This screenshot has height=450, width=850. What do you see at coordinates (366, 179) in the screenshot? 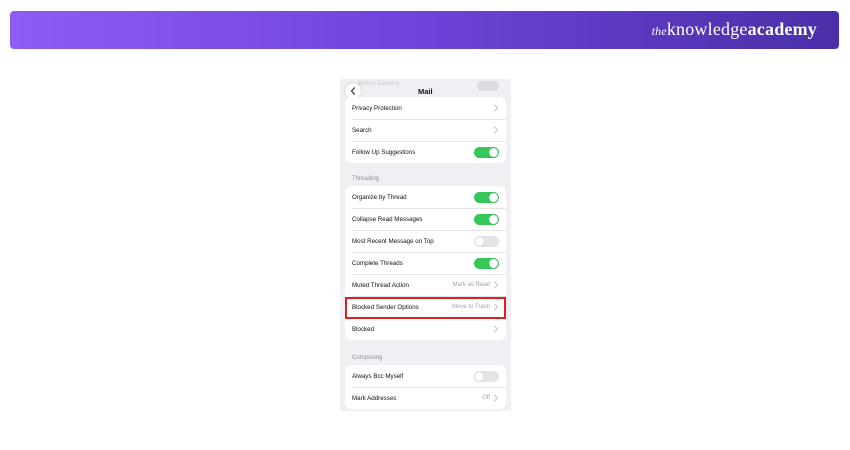
I see `section-header-threading: Threading` at bounding box center [366, 179].